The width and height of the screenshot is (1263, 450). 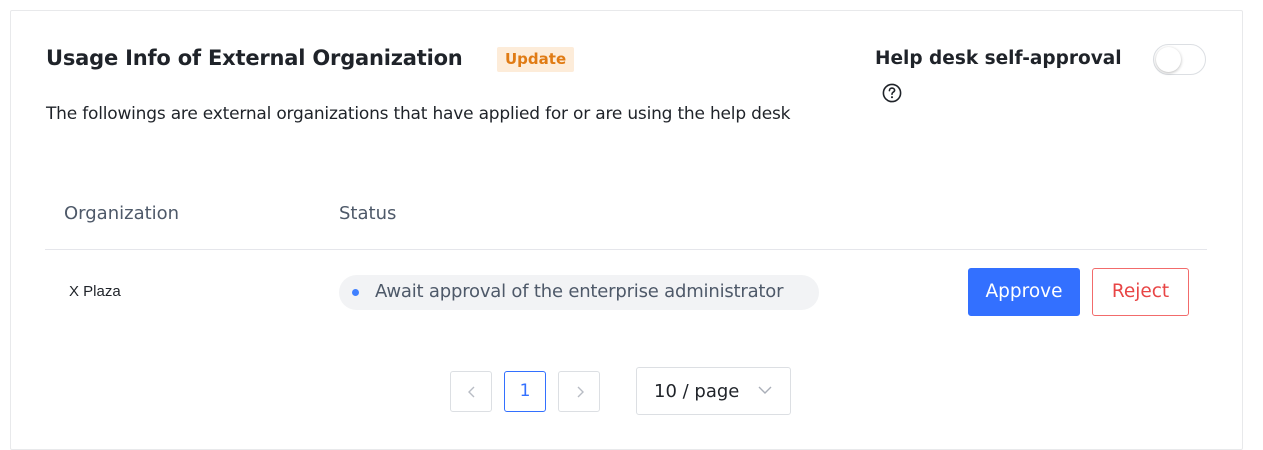 I want to click on chevron-right-icon, so click(x=580, y=392).